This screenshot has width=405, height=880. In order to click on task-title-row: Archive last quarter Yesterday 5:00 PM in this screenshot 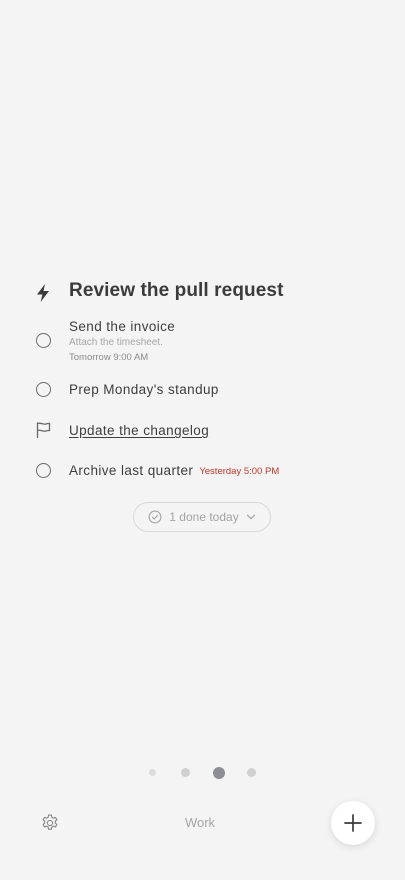, I will do `click(174, 470)`.